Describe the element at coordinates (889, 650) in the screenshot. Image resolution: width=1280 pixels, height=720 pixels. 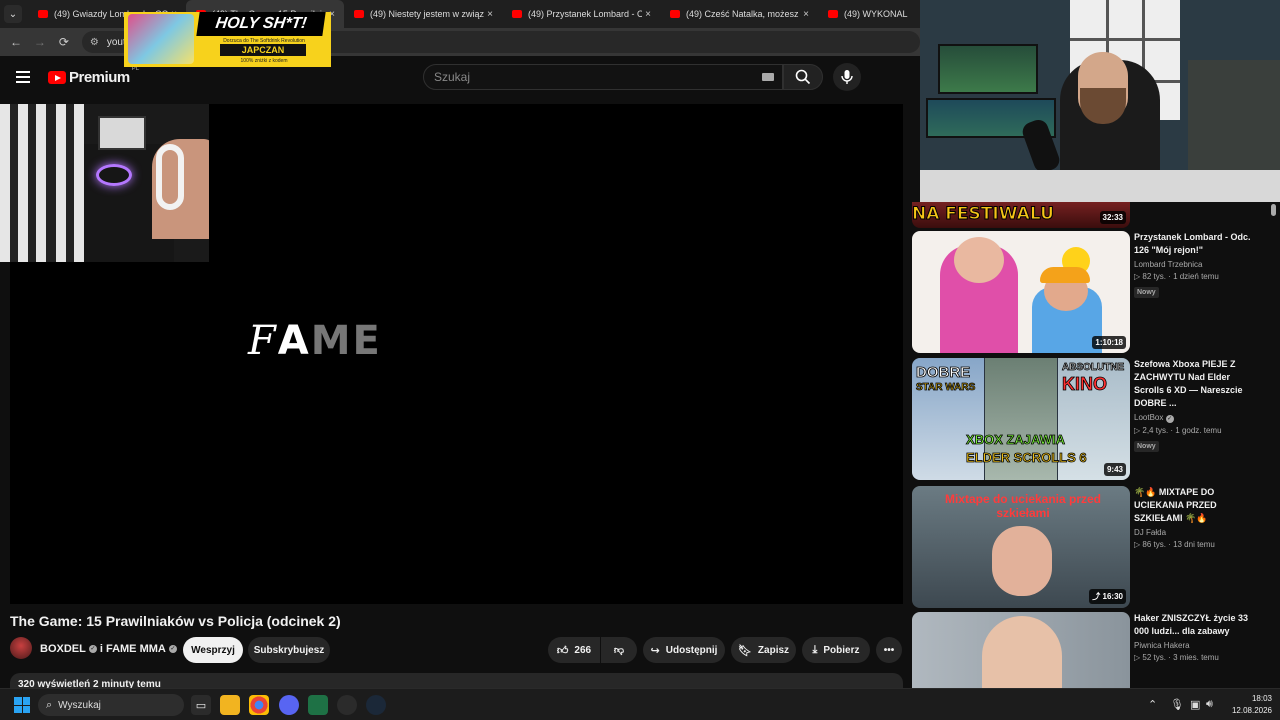
I see `more-actions-button: •••` at that location.